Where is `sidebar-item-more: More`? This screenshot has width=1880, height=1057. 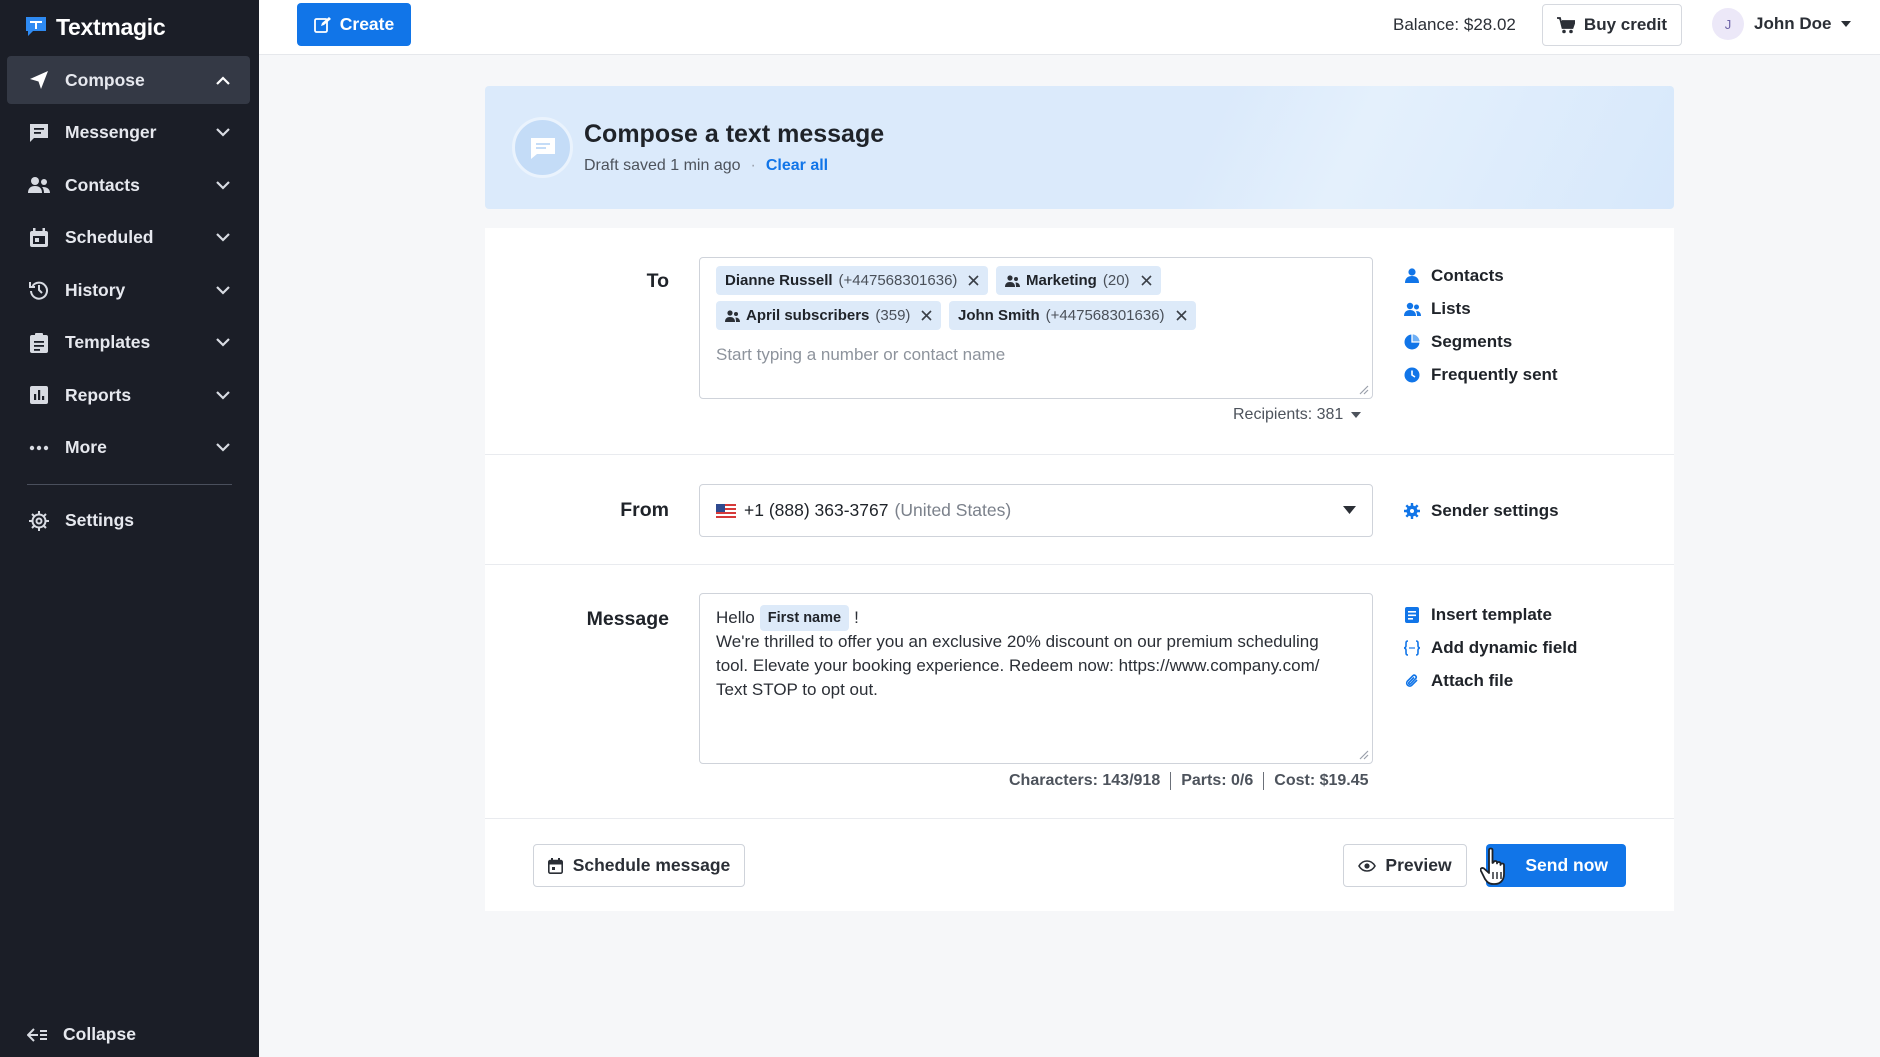
sidebar-item-more: More is located at coordinates (128, 448).